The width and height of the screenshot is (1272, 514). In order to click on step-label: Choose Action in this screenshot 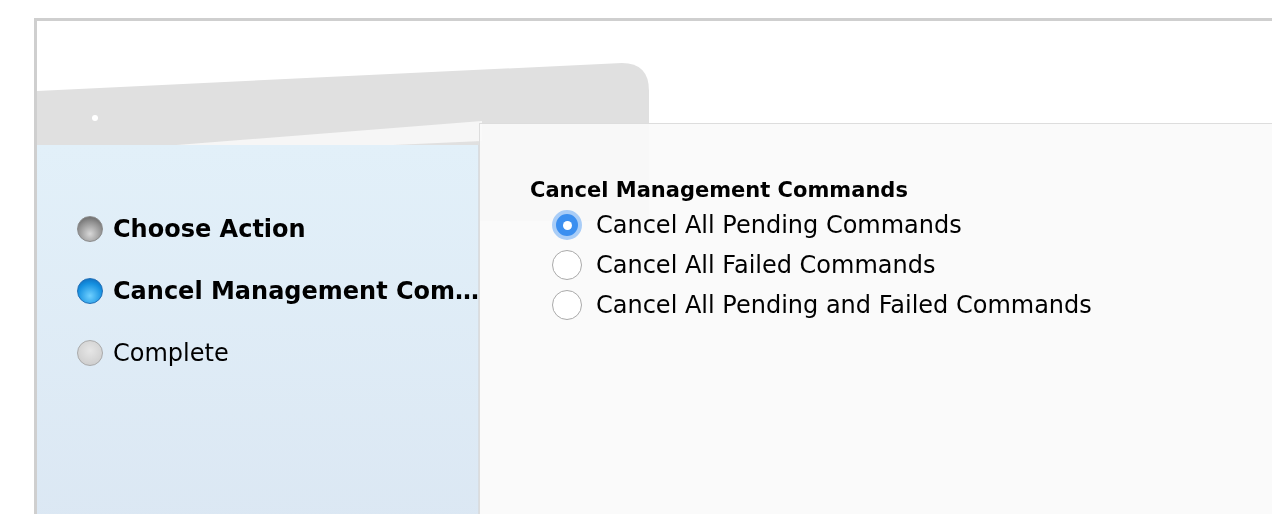, I will do `click(209, 229)`.